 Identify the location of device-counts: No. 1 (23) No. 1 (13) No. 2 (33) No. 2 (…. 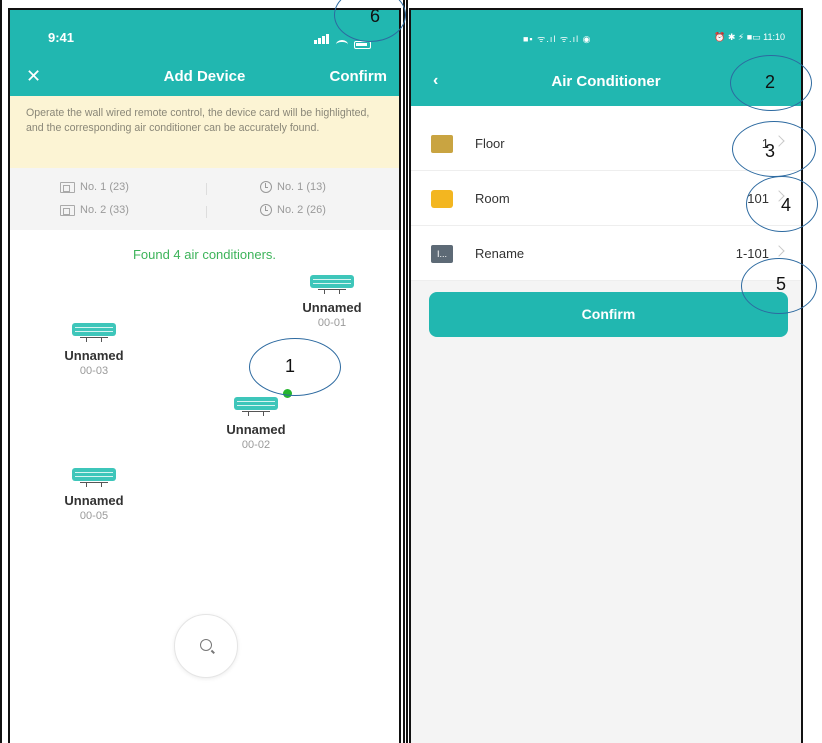
(204, 199).